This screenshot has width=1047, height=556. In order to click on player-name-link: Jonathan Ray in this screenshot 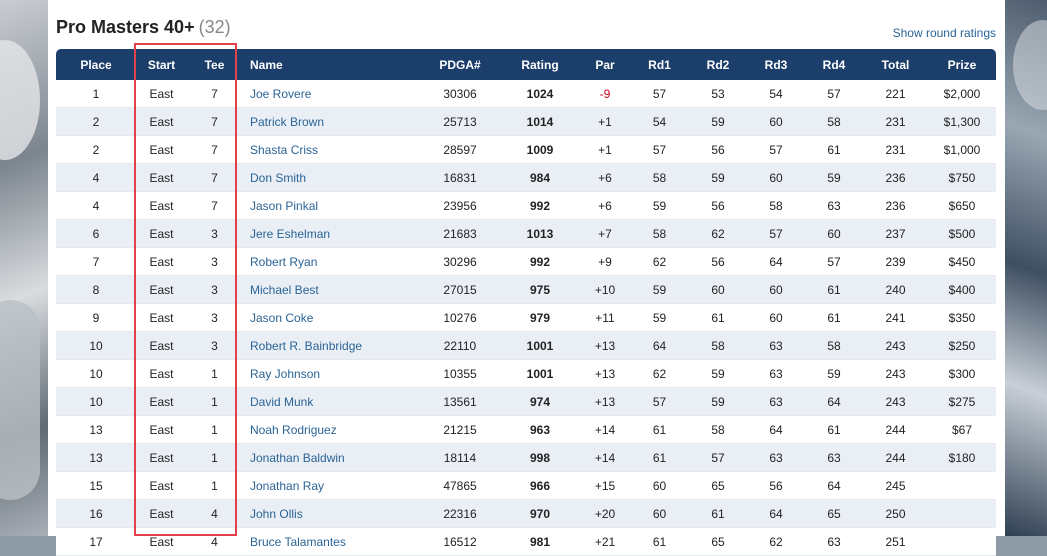, I will do `click(287, 486)`.